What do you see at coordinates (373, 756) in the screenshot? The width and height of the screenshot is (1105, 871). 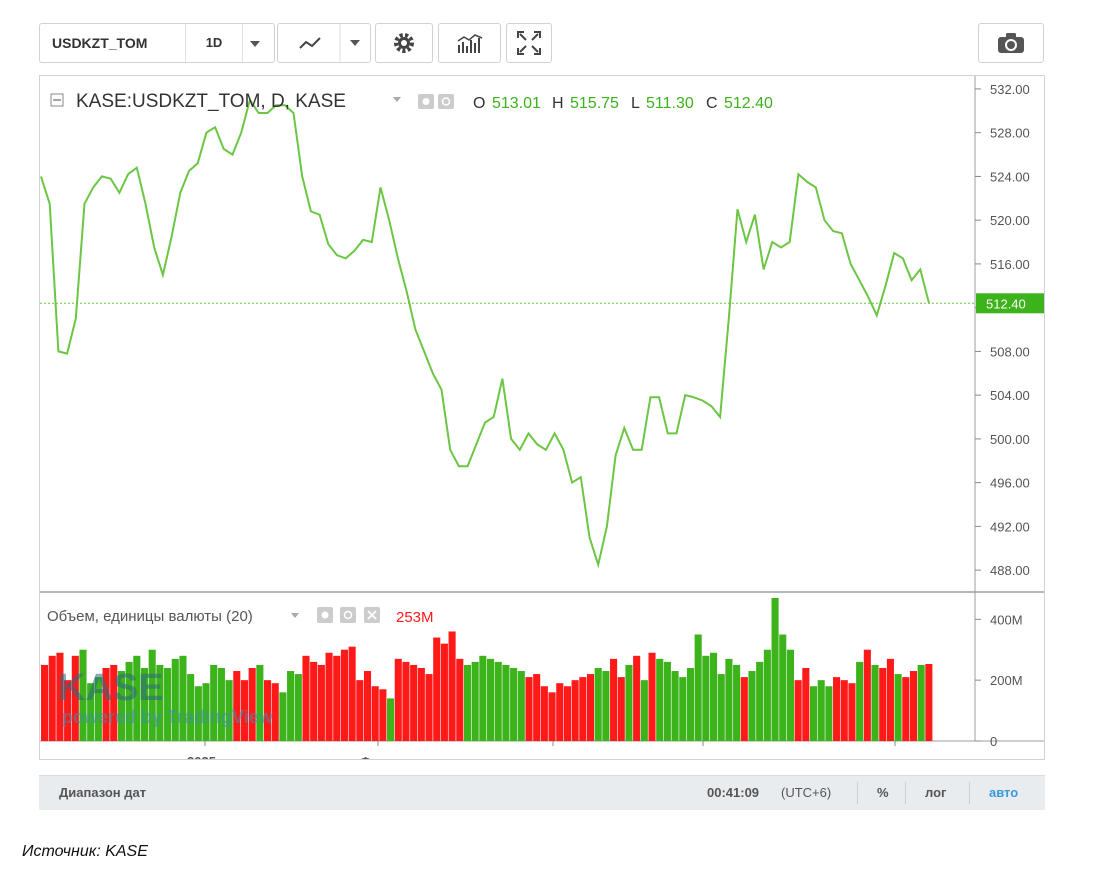 I see `time-tick-label: Фев` at bounding box center [373, 756].